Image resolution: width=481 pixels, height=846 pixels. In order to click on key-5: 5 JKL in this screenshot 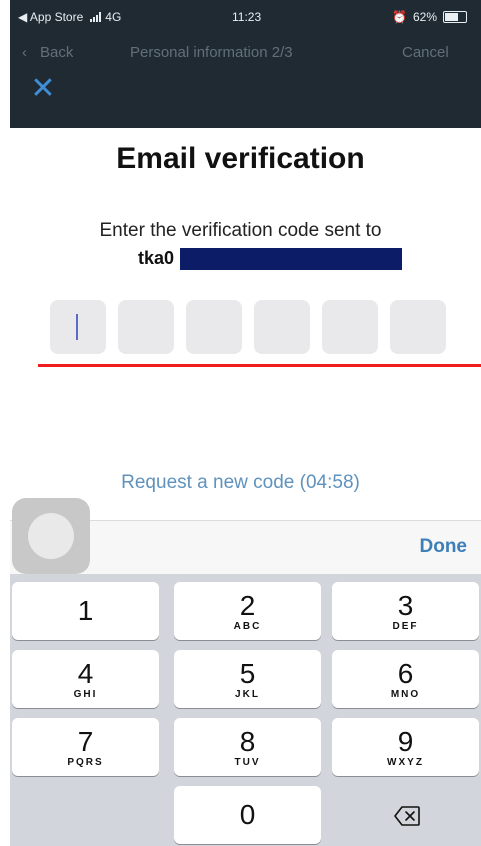, I will do `click(247, 679)`.